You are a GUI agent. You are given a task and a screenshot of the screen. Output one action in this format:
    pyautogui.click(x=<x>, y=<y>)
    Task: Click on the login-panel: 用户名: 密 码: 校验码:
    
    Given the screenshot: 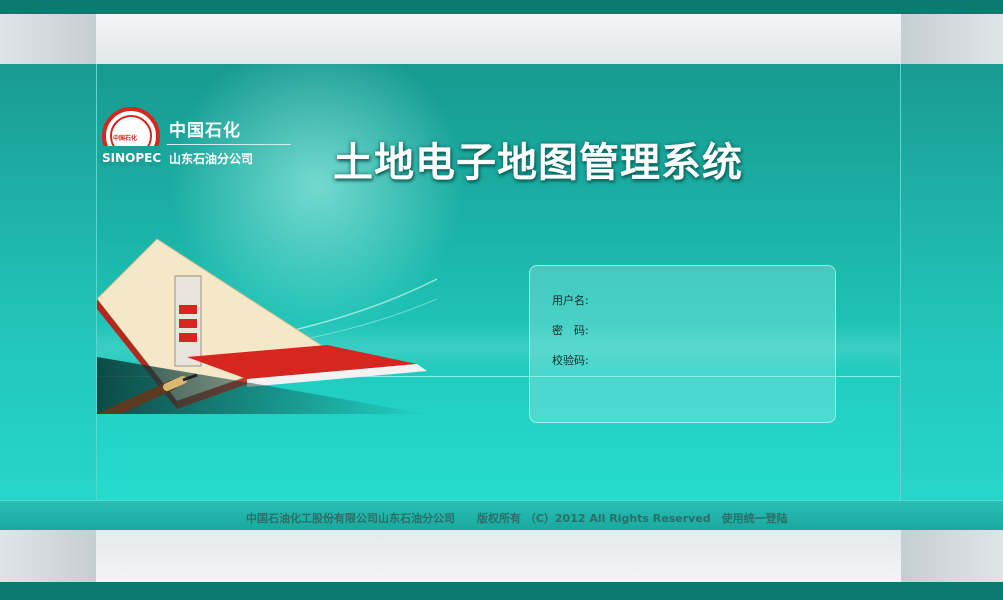 What is the action you would take?
    pyautogui.click(x=682, y=344)
    